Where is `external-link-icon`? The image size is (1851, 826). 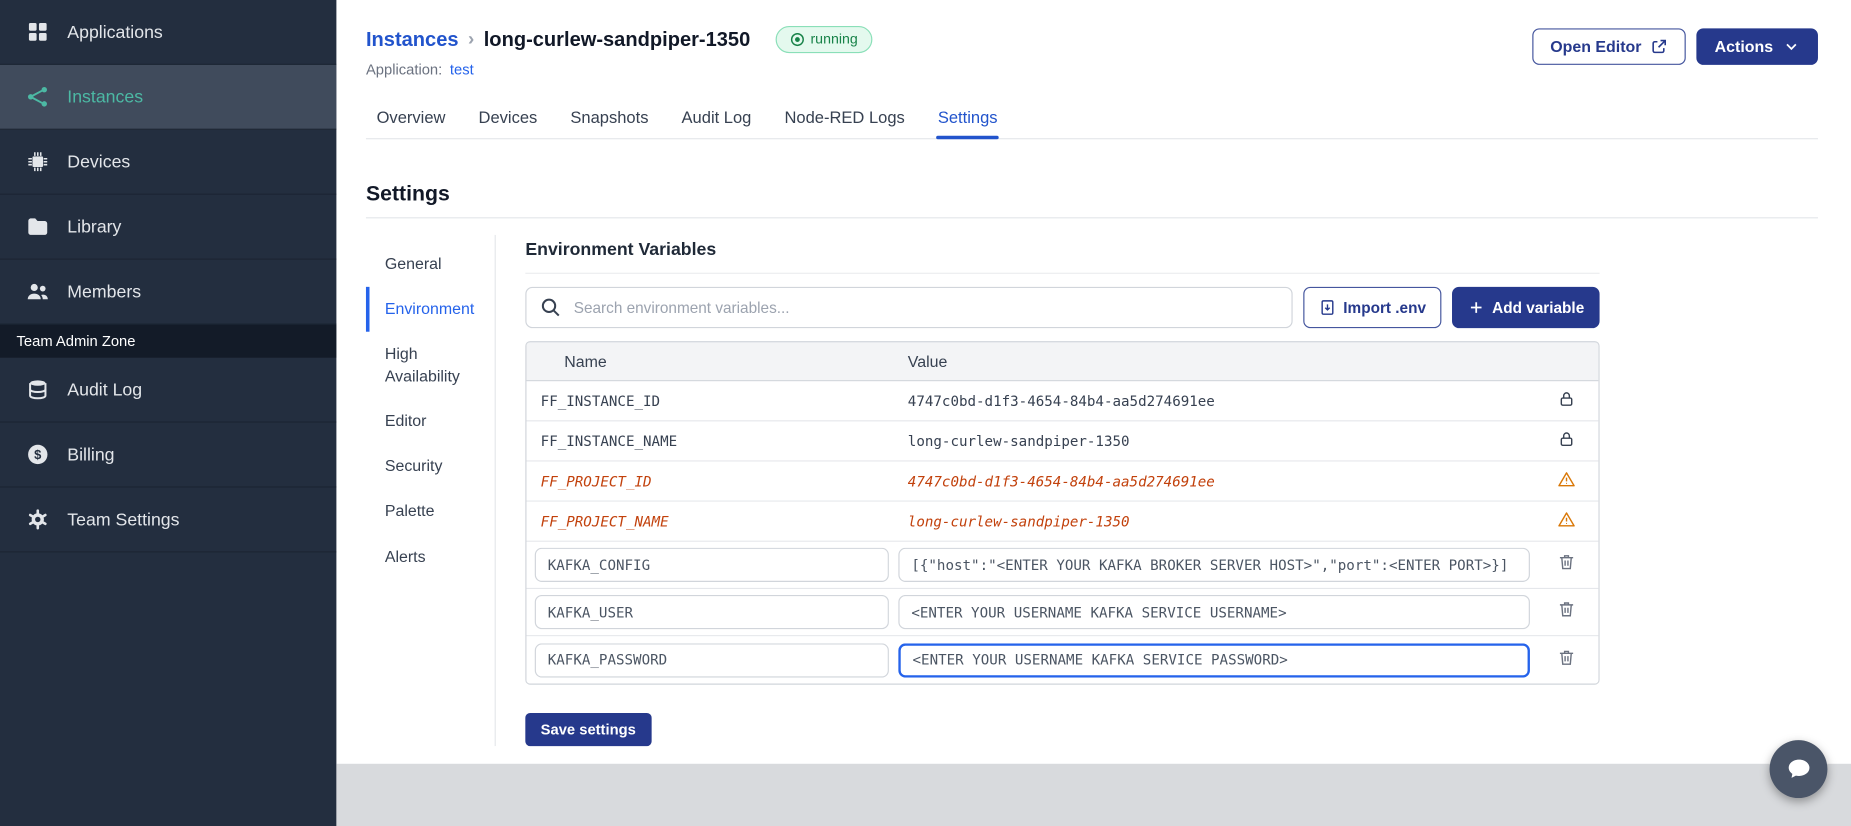 external-link-icon is located at coordinates (1659, 46).